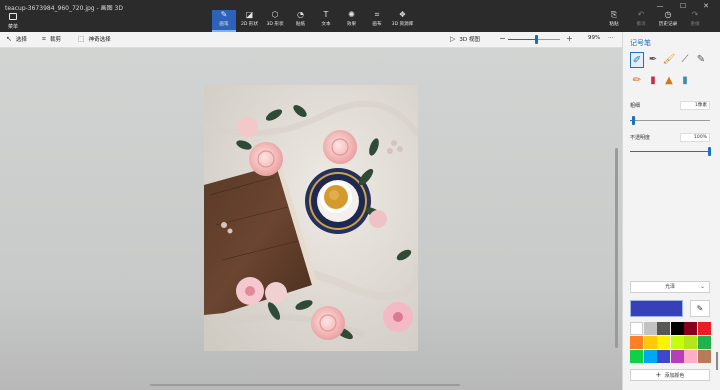 The width and height of the screenshot is (720, 390). I want to click on zoom-out-button: −, so click(502, 38).